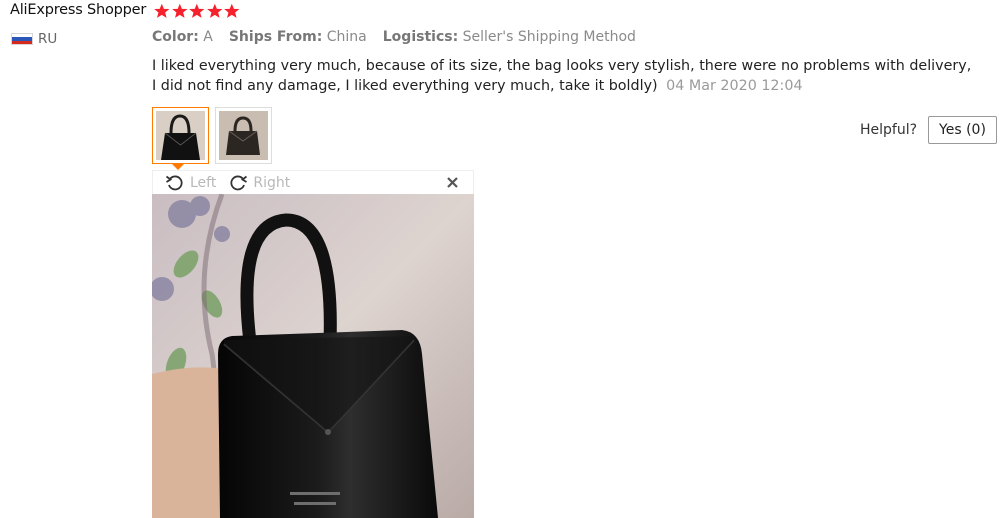  I want to click on photo-viewer-toolbar: Left Right, so click(313, 182).